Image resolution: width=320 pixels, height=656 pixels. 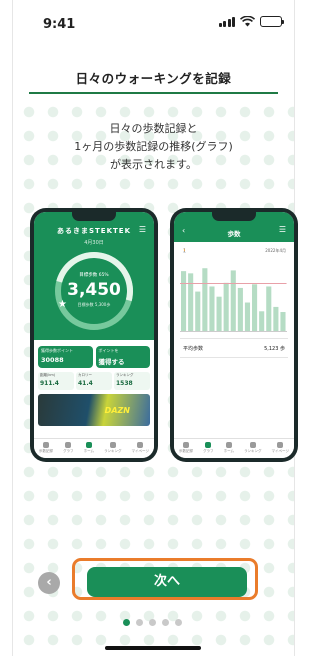 I want to click on step-goal: 目標歩数 5,300歩, so click(x=94, y=304).